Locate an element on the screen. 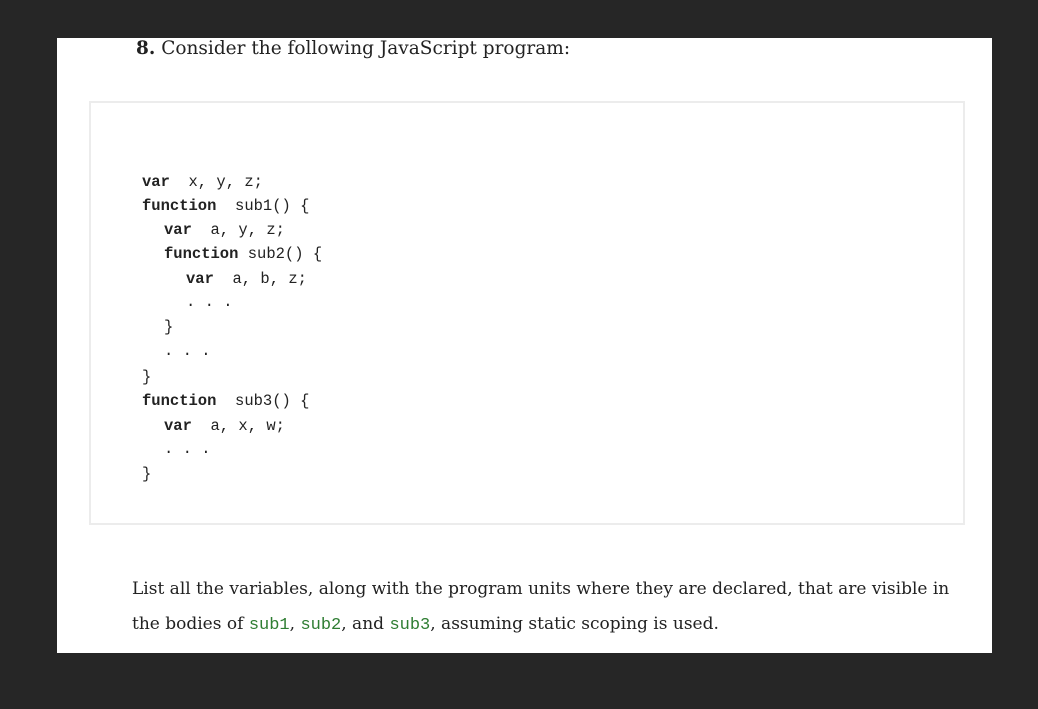 The image size is (1038, 709). question-number: 8. is located at coordinates (146, 48).